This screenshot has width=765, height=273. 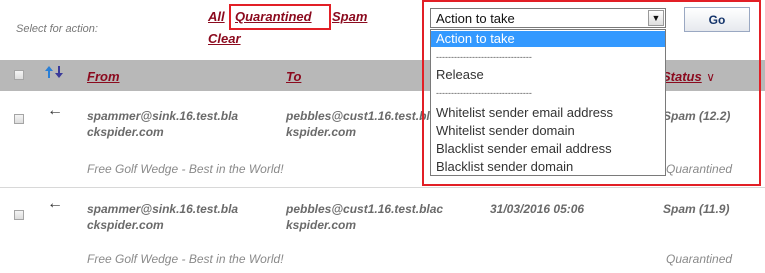 What do you see at coordinates (19, 75) in the screenshot?
I see `select-all-checkbox` at bounding box center [19, 75].